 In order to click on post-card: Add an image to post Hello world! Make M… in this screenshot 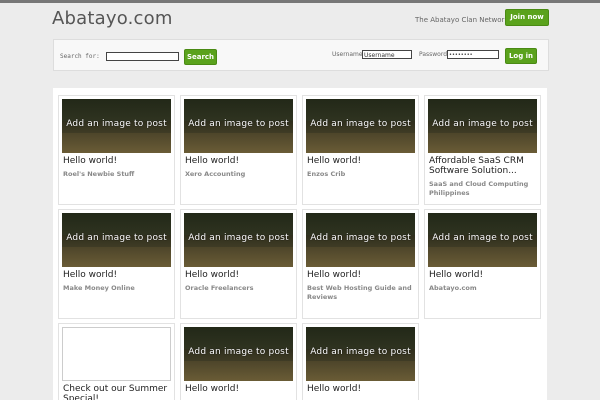, I will do `click(116, 264)`.